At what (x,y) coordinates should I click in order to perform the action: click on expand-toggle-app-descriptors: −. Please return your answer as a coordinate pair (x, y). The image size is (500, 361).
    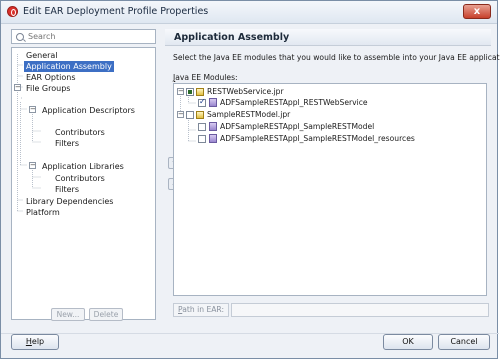
    Looking at the image, I should click on (32, 109).